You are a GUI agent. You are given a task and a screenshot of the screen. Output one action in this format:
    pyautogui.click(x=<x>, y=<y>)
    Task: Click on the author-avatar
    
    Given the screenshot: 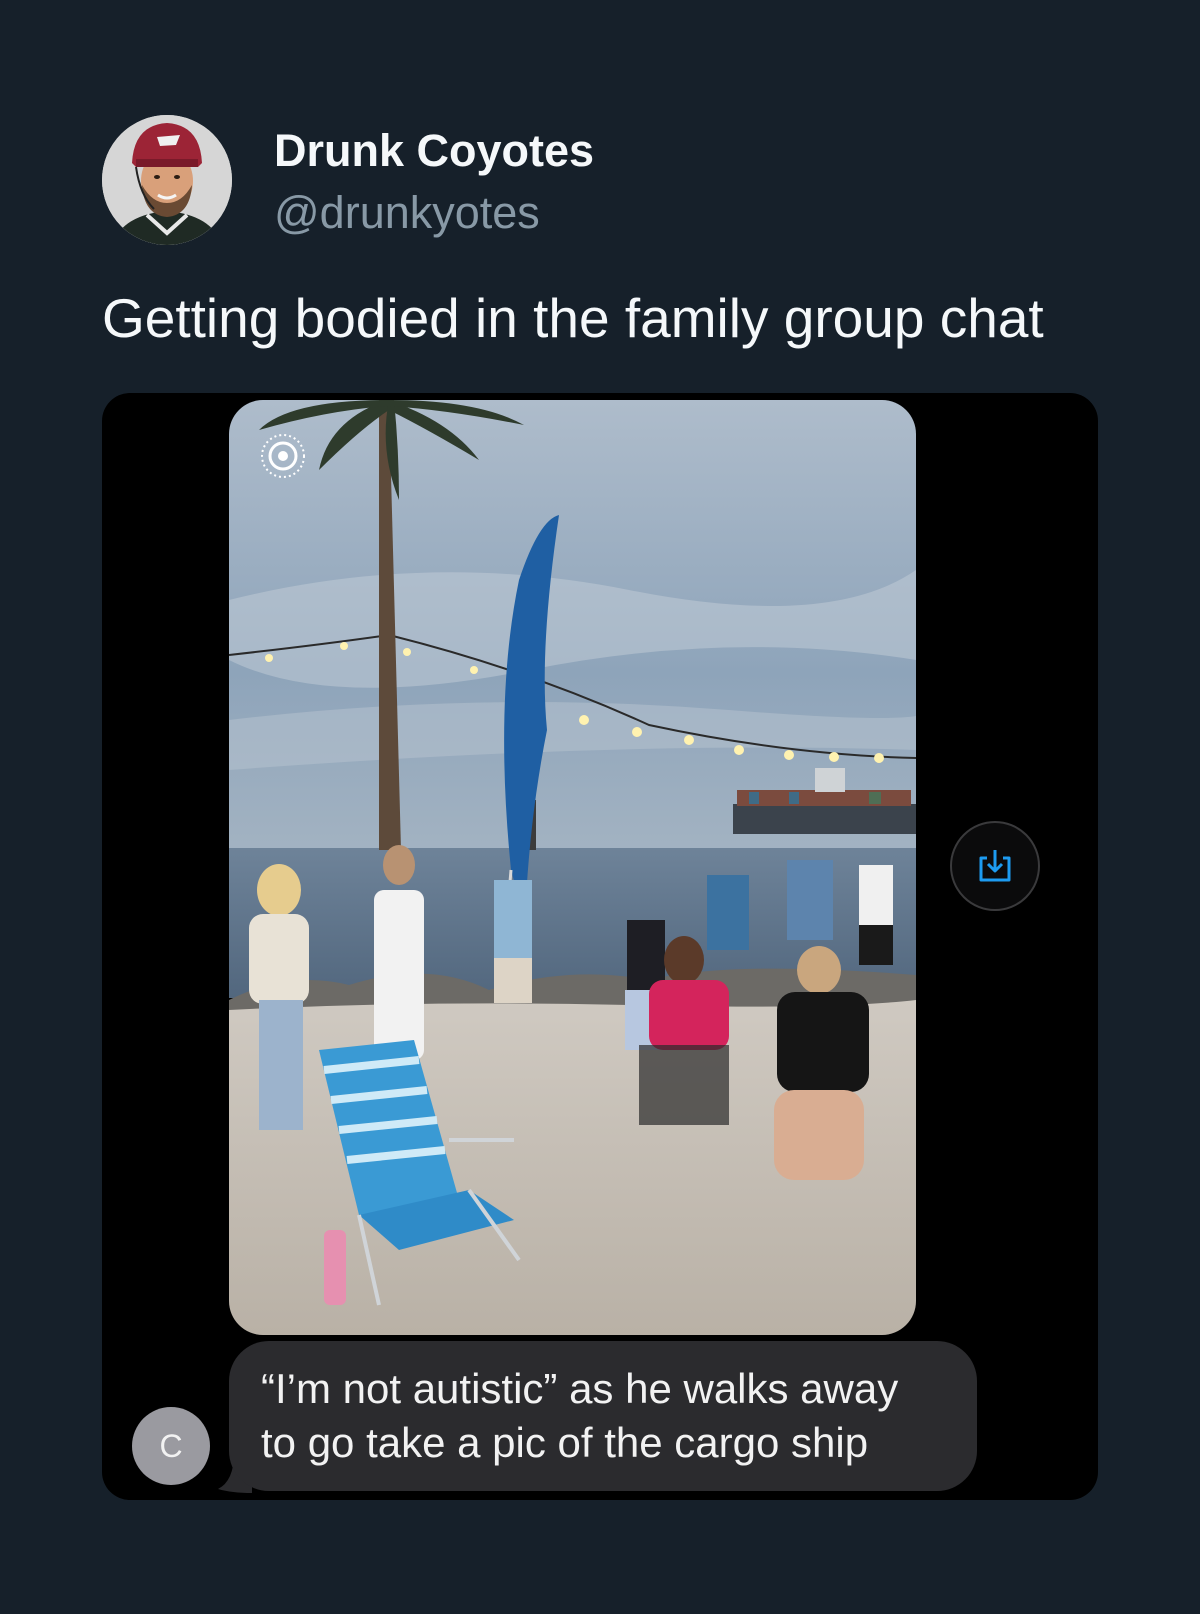 What is the action you would take?
    pyautogui.click(x=167, y=180)
    